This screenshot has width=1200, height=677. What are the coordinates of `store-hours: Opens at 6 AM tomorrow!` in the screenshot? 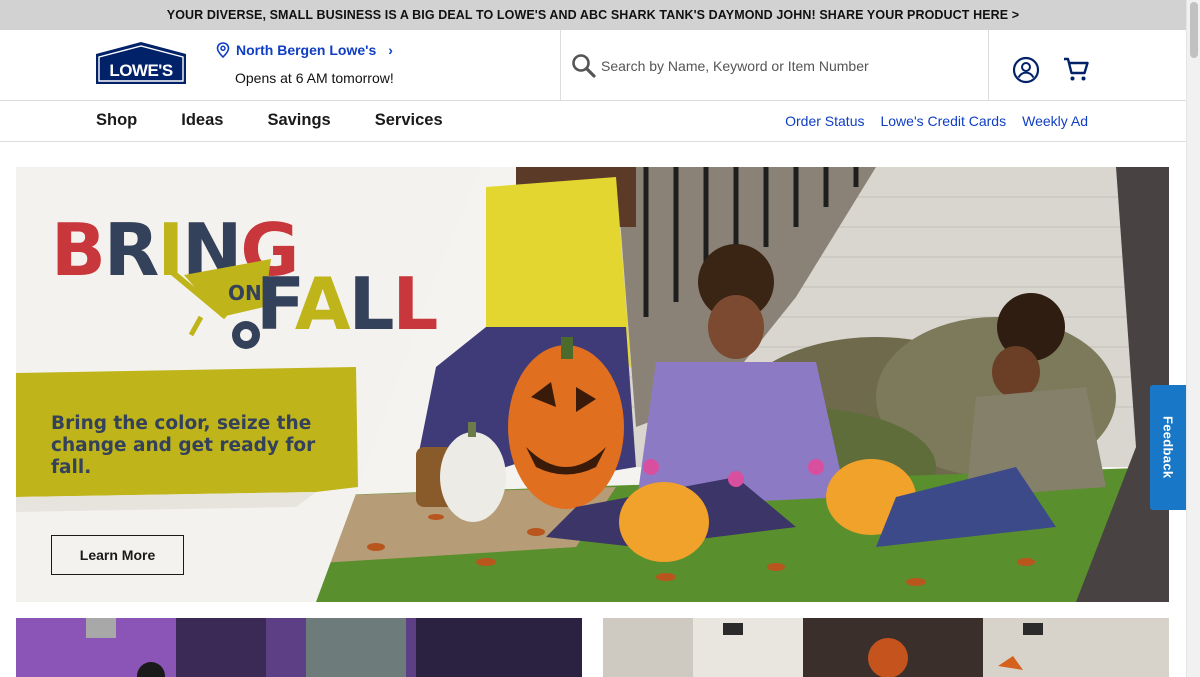 It's located at (314, 78).